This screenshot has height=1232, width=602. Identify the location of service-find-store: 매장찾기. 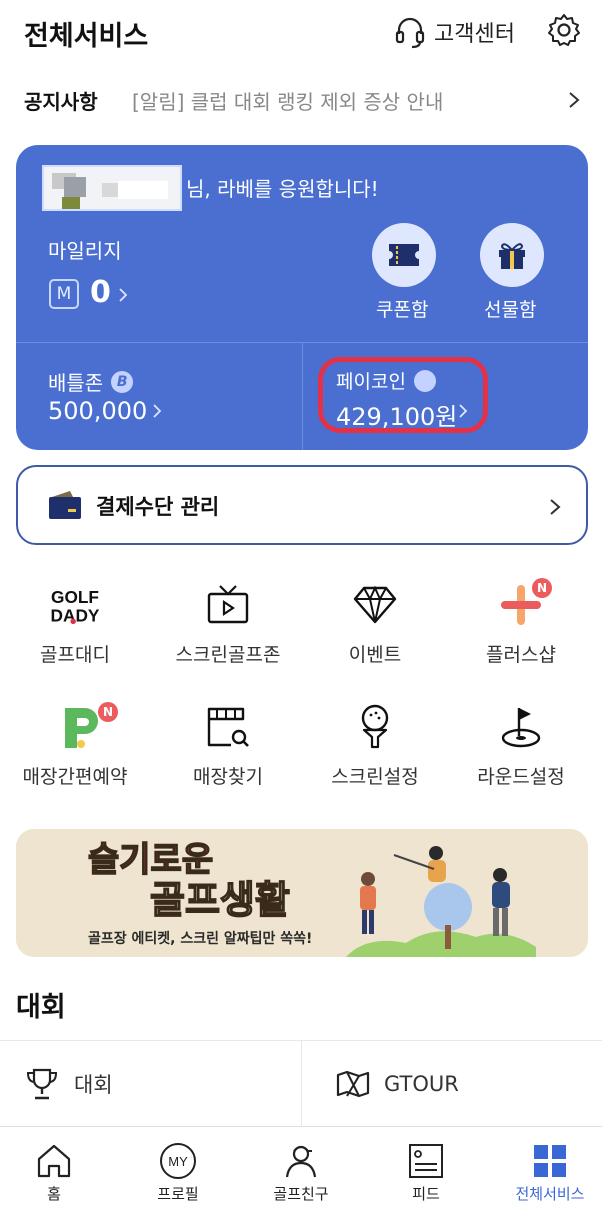
(228, 747).